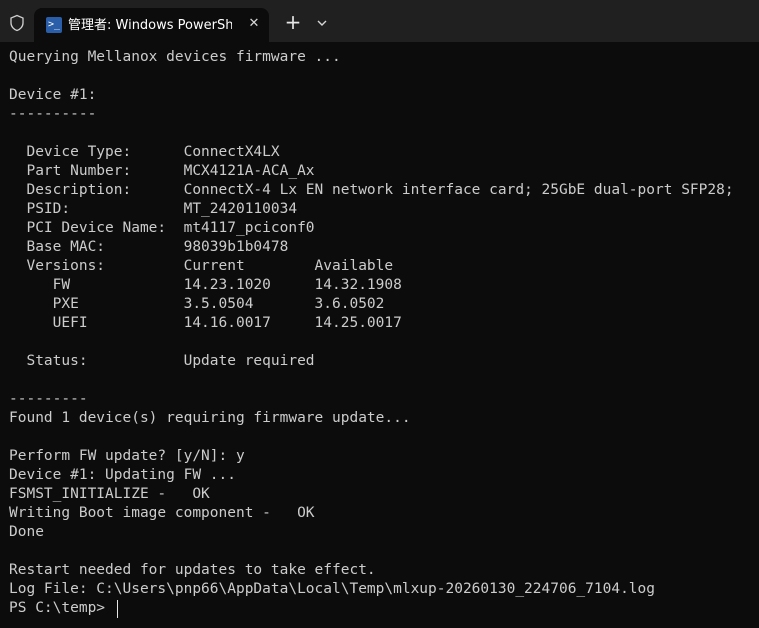  I want to click on terminal-prompt: PS C:\temp>, so click(61, 608).